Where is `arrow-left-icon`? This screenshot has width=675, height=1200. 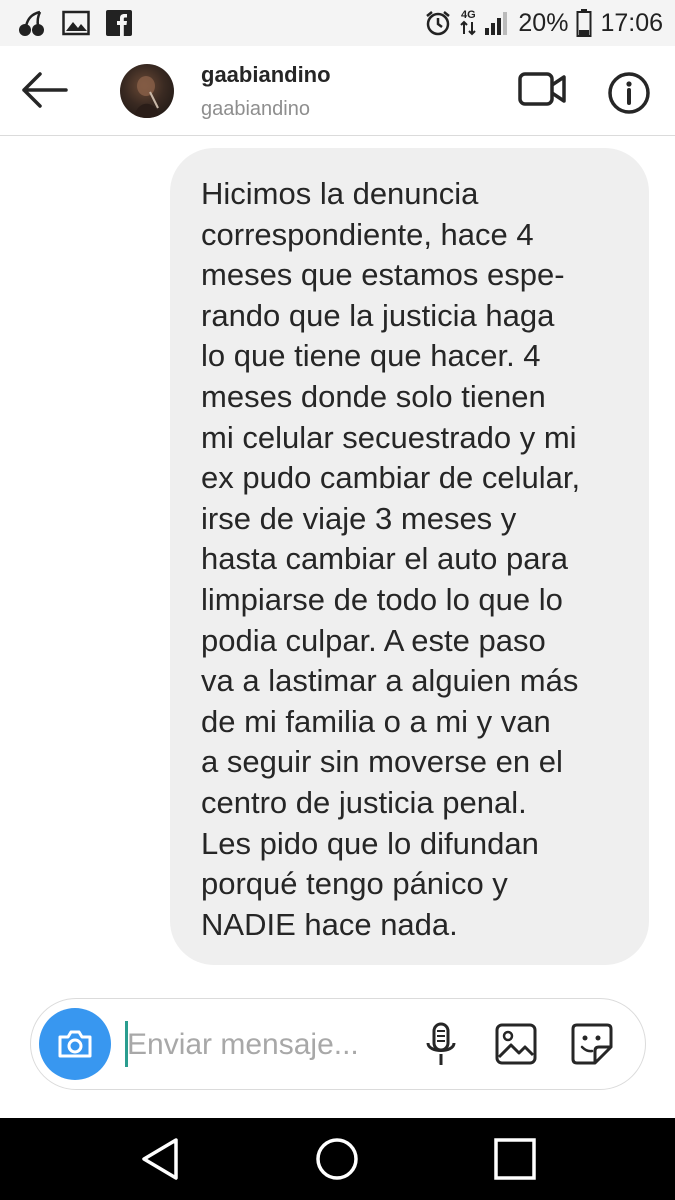 arrow-left-icon is located at coordinates (45, 90).